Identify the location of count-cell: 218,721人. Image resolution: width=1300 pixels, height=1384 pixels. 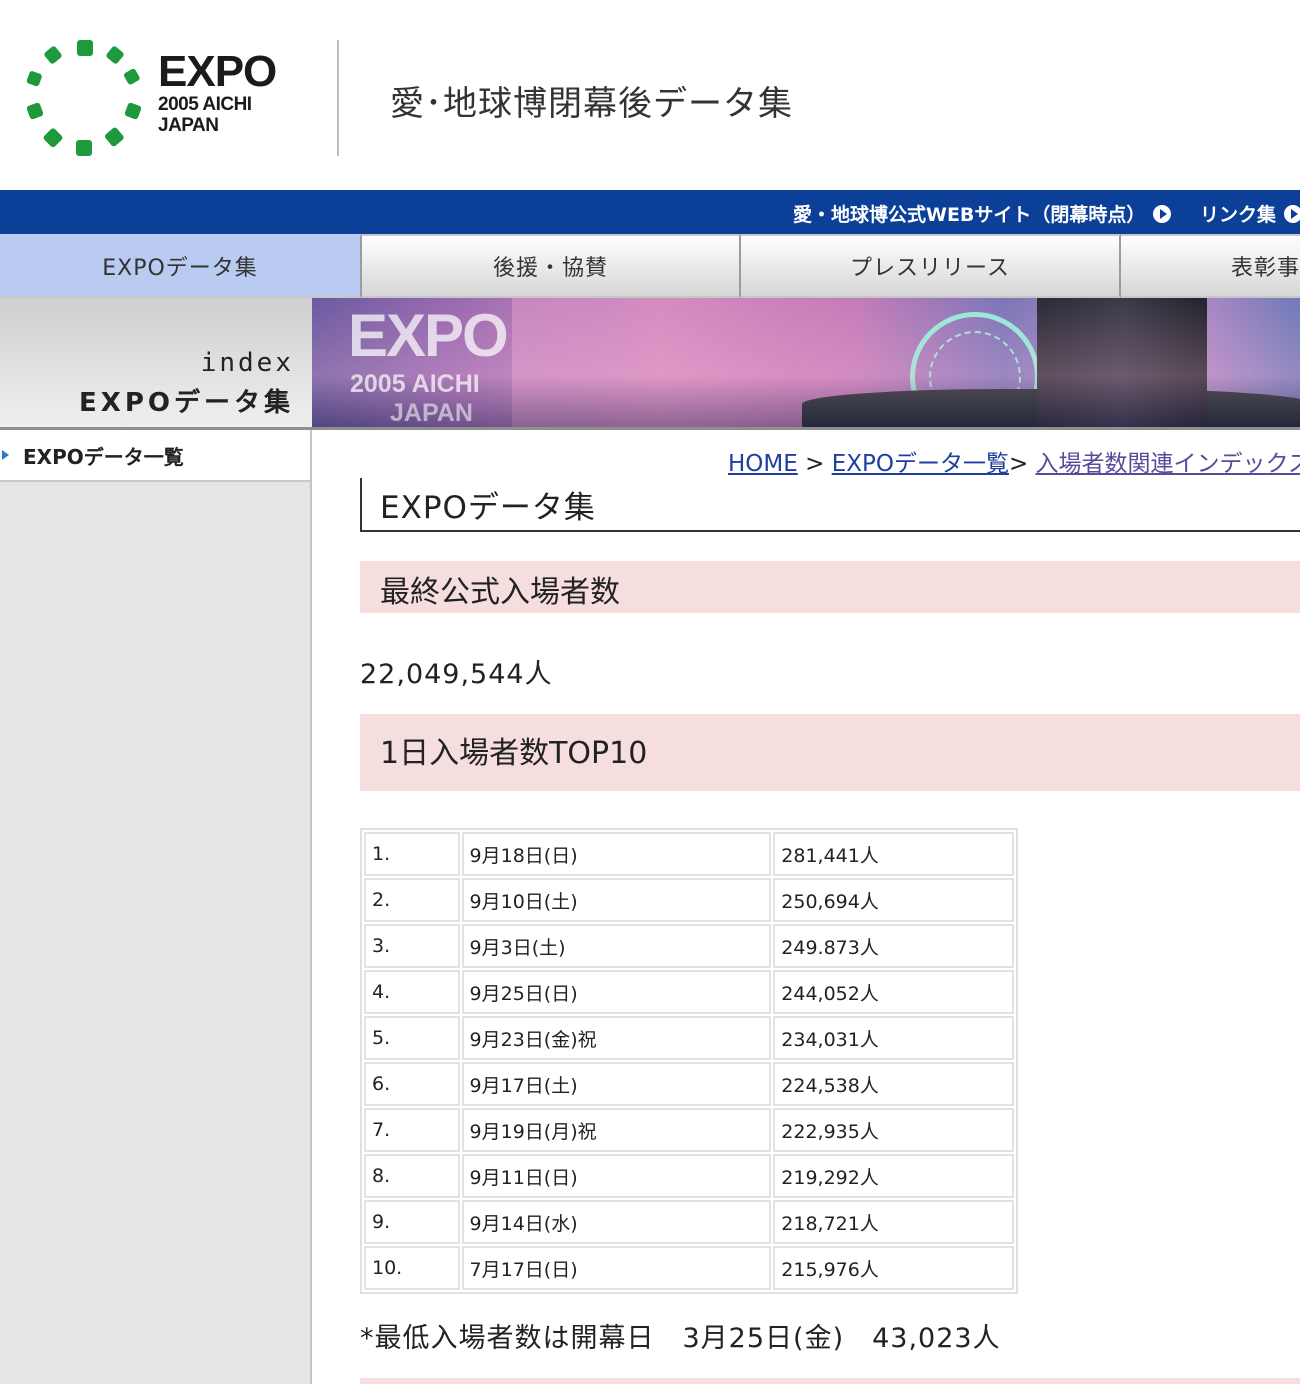
(893, 1222).